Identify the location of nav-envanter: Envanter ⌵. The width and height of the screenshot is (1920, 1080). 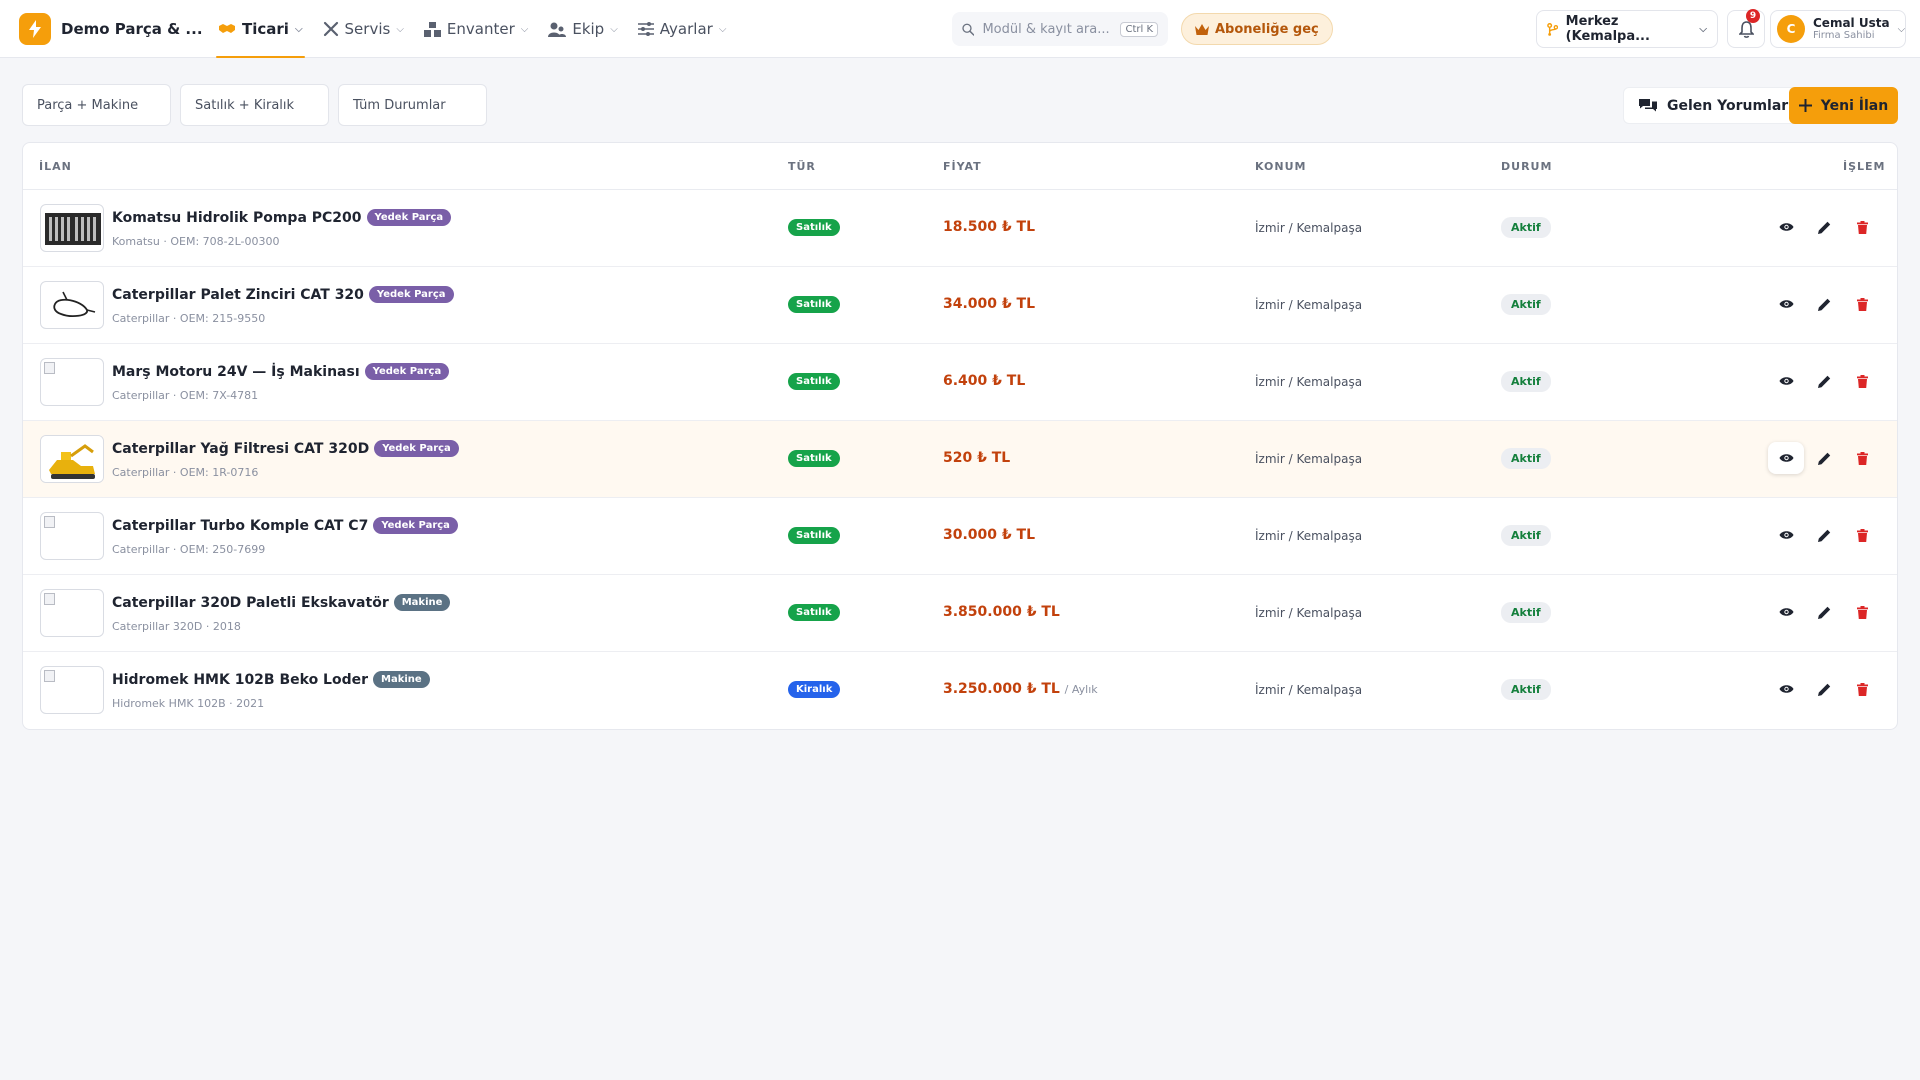
(476, 29).